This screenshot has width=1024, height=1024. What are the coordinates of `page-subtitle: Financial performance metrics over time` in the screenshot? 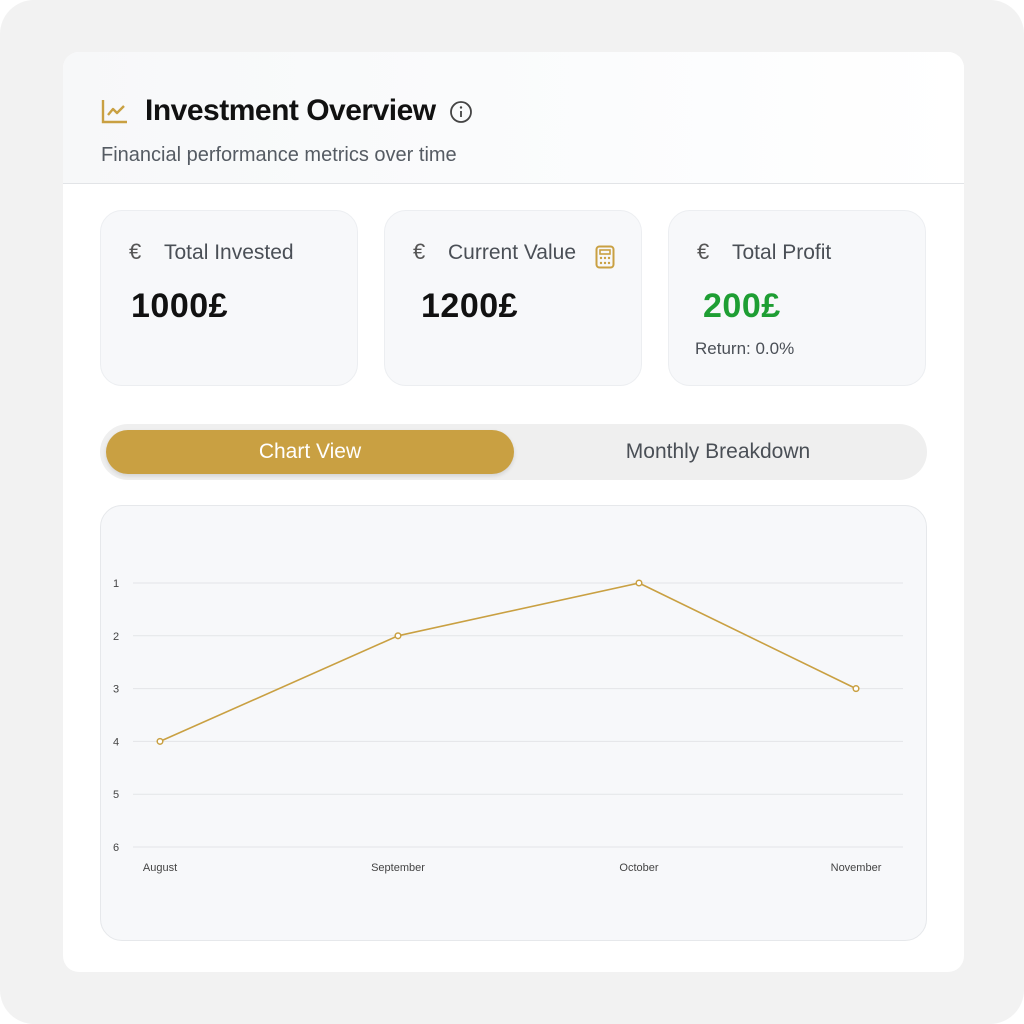 It's located at (279, 155).